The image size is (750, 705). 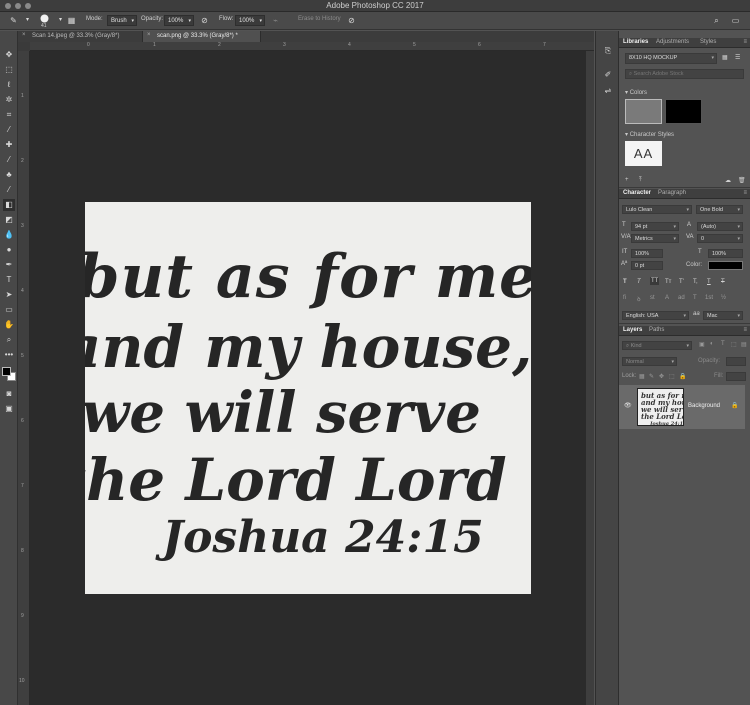 I want to click on doc-tab-scan-14: × Scan 14.jpeg @ 33.3% (Gray/8*), so click(x=80, y=36).